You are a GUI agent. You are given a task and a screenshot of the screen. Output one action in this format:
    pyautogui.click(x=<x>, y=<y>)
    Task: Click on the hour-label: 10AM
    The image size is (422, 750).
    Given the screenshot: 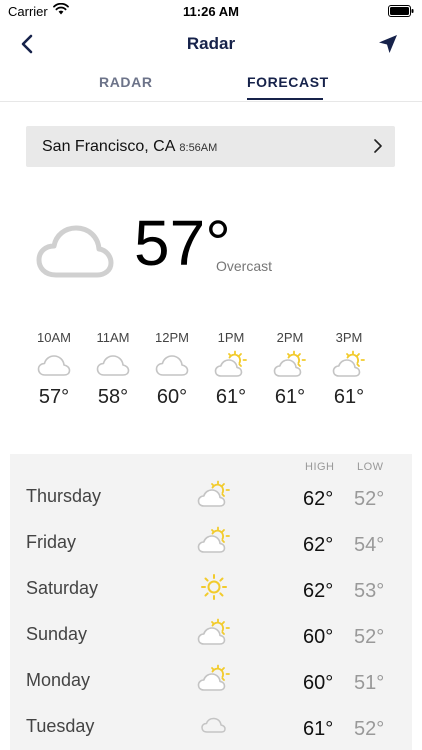 What is the action you would take?
    pyautogui.click(x=54, y=337)
    